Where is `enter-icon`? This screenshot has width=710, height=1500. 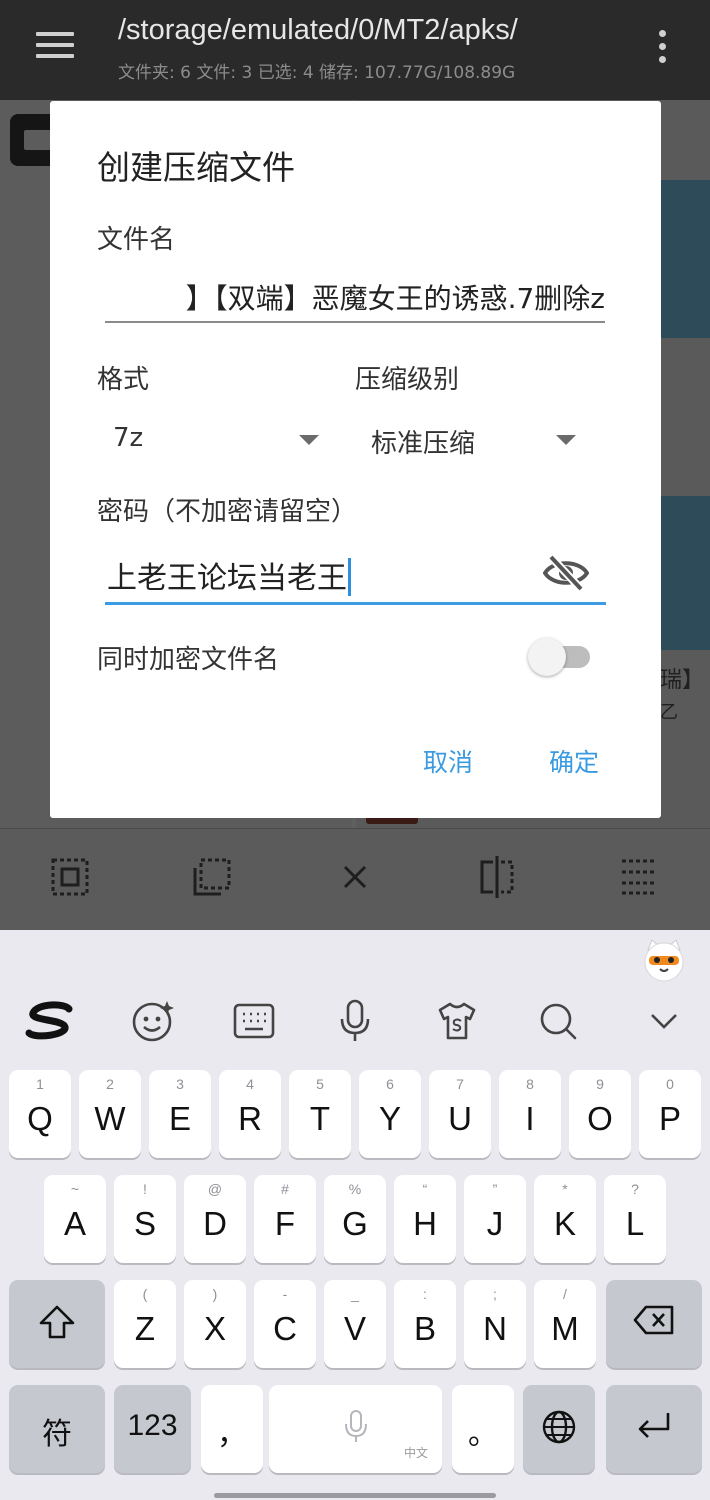
enter-icon is located at coordinates (654, 1429).